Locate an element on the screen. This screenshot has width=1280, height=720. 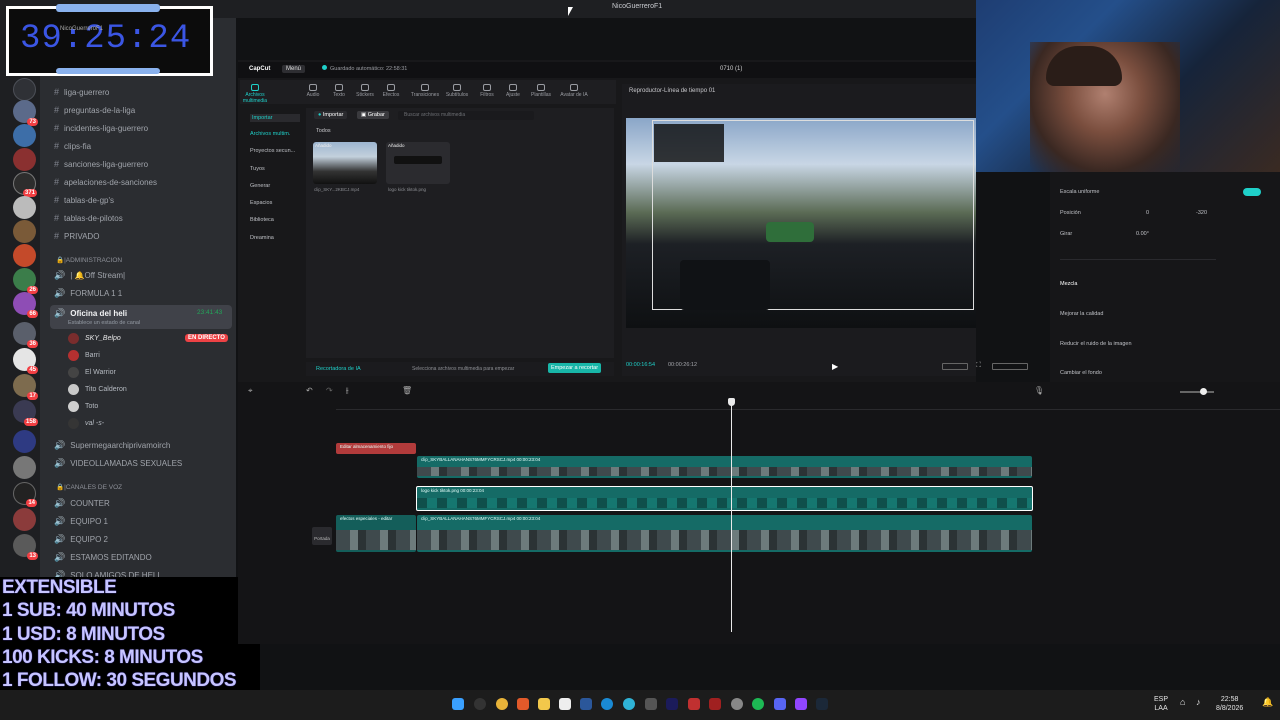
server-icon: 66 is located at coordinates (25, 305).